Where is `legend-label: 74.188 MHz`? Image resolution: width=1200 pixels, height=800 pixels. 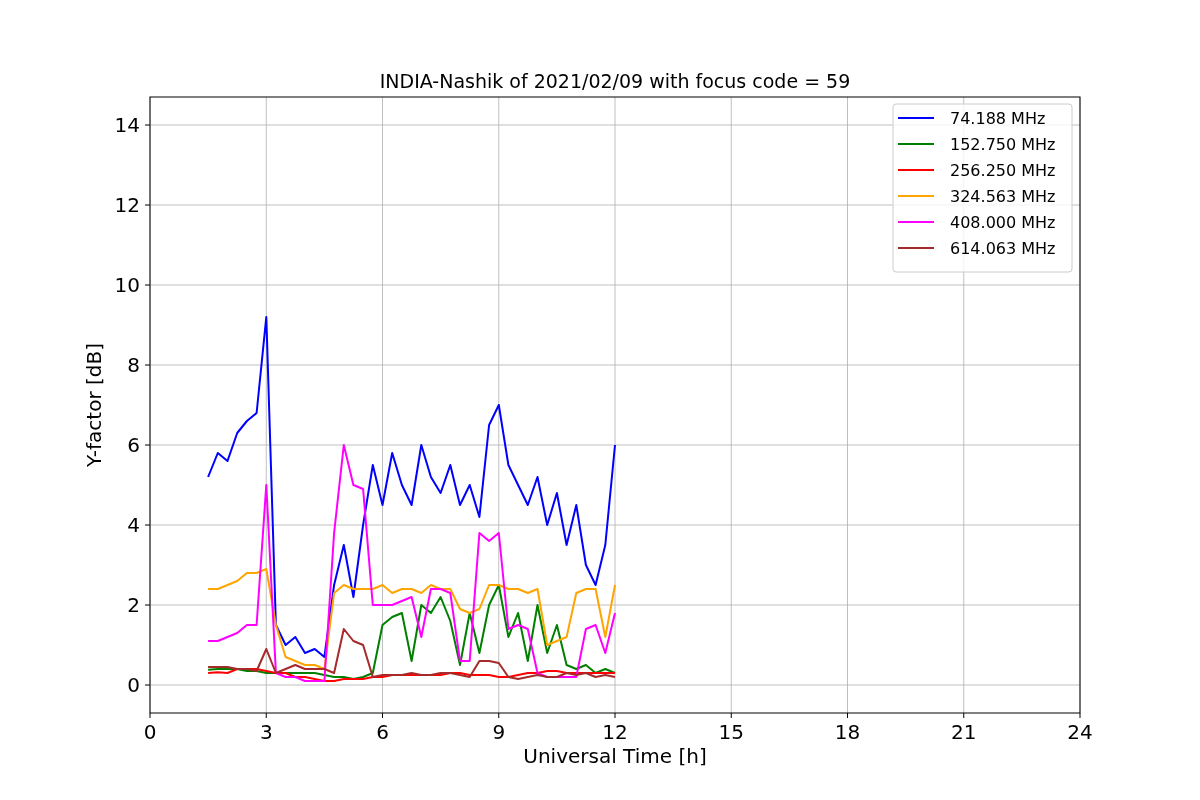 legend-label: 74.188 MHz is located at coordinates (998, 118).